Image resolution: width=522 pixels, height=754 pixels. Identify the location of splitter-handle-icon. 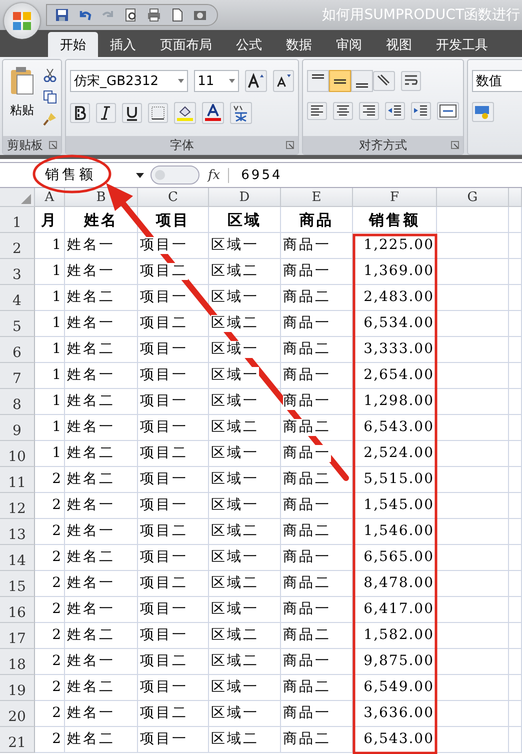
(175, 175).